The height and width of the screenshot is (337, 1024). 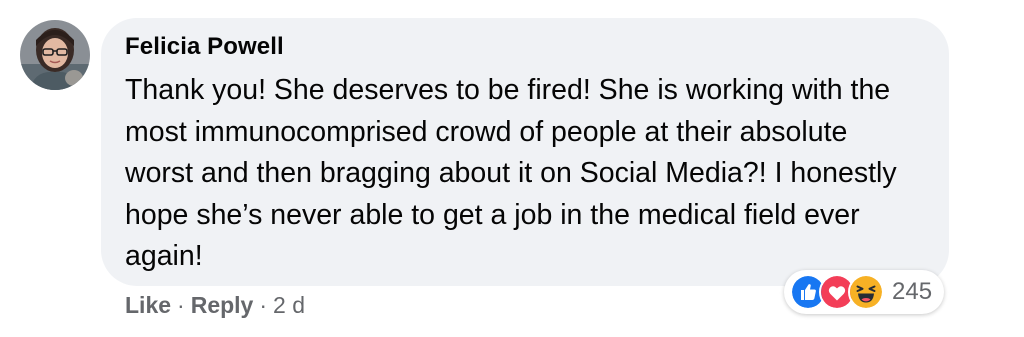 What do you see at coordinates (837, 292) in the screenshot?
I see `reaction-icons` at bounding box center [837, 292].